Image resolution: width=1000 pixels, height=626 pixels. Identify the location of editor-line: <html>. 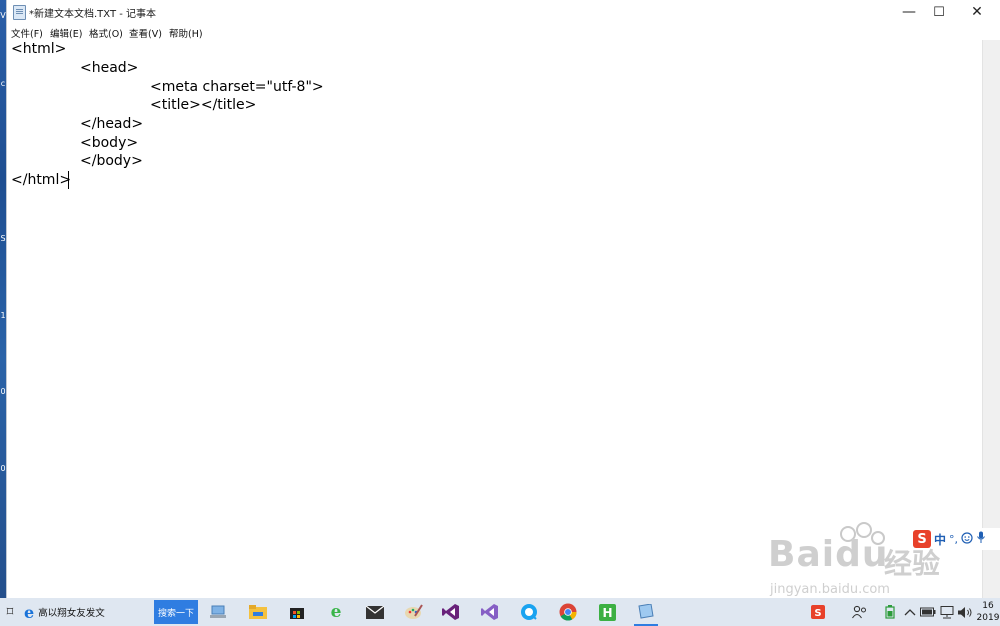
(39, 49).